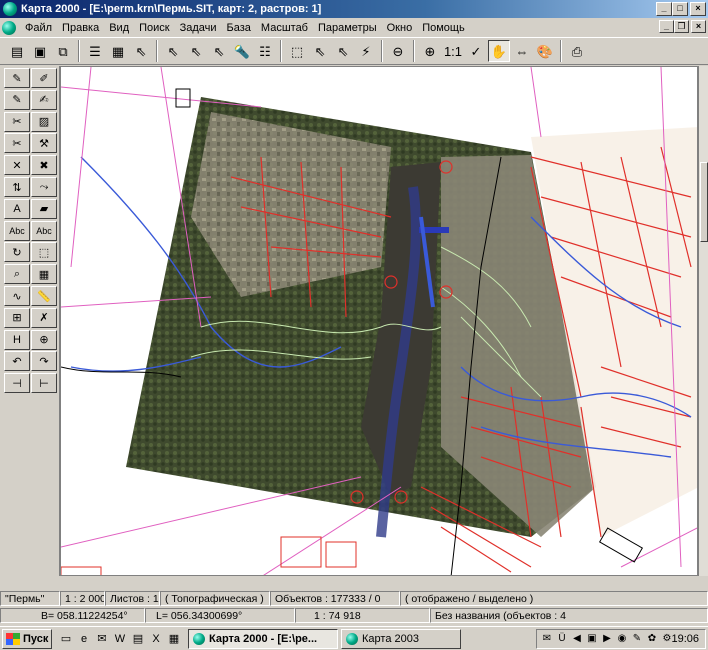  Describe the element at coordinates (17, 383) in the screenshot. I see `snap-tool: ⊣` at that location.